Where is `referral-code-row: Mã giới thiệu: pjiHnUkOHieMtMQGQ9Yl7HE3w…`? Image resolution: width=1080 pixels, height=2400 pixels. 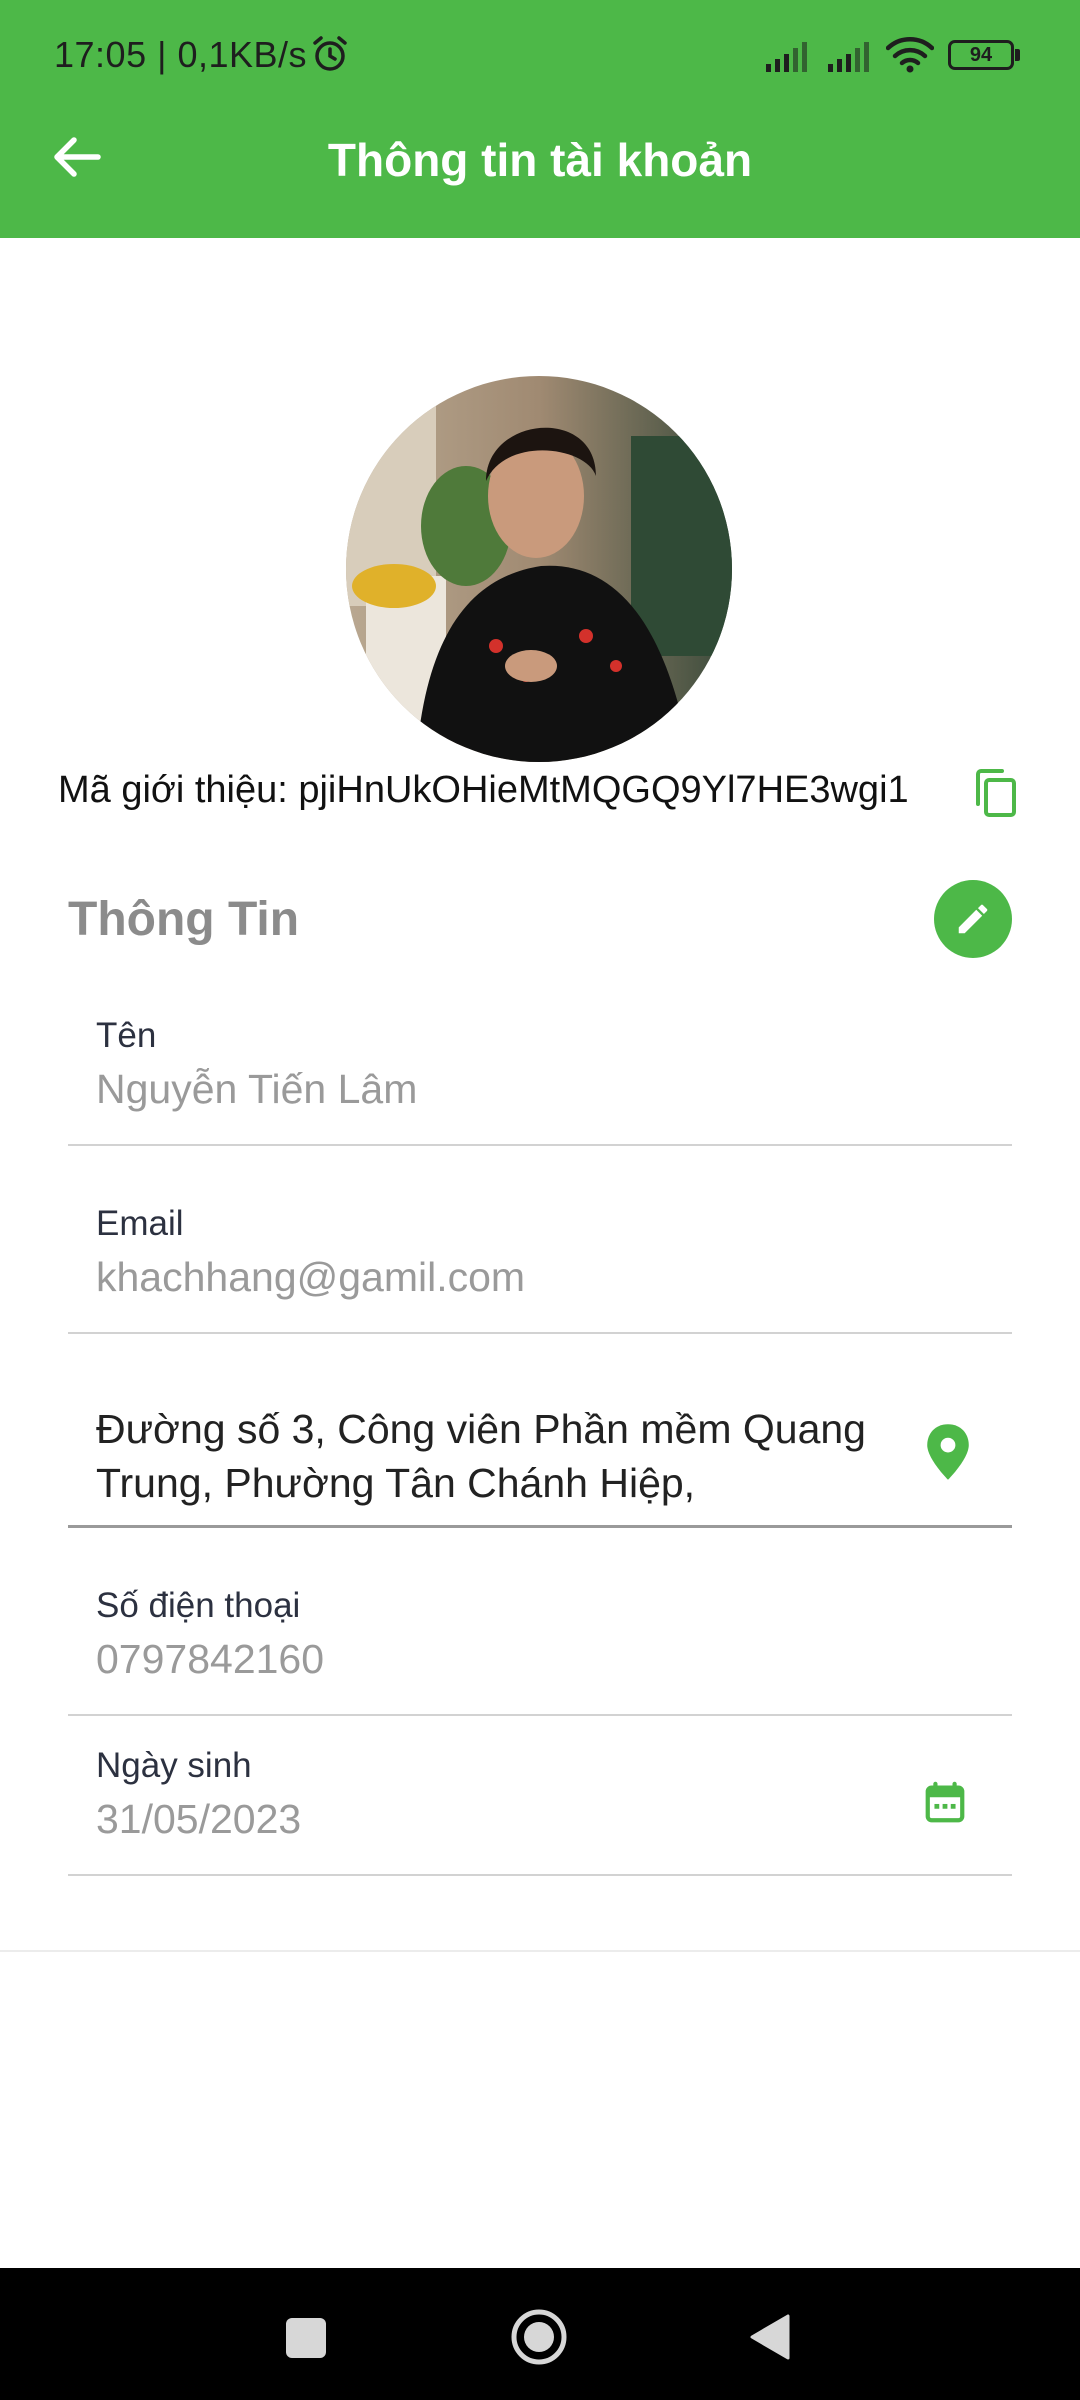
referral-code-row: Mã giới thiệu: pjiHnUkOHieMtMQGQ9Yl7HE3w… is located at coordinates (558, 790).